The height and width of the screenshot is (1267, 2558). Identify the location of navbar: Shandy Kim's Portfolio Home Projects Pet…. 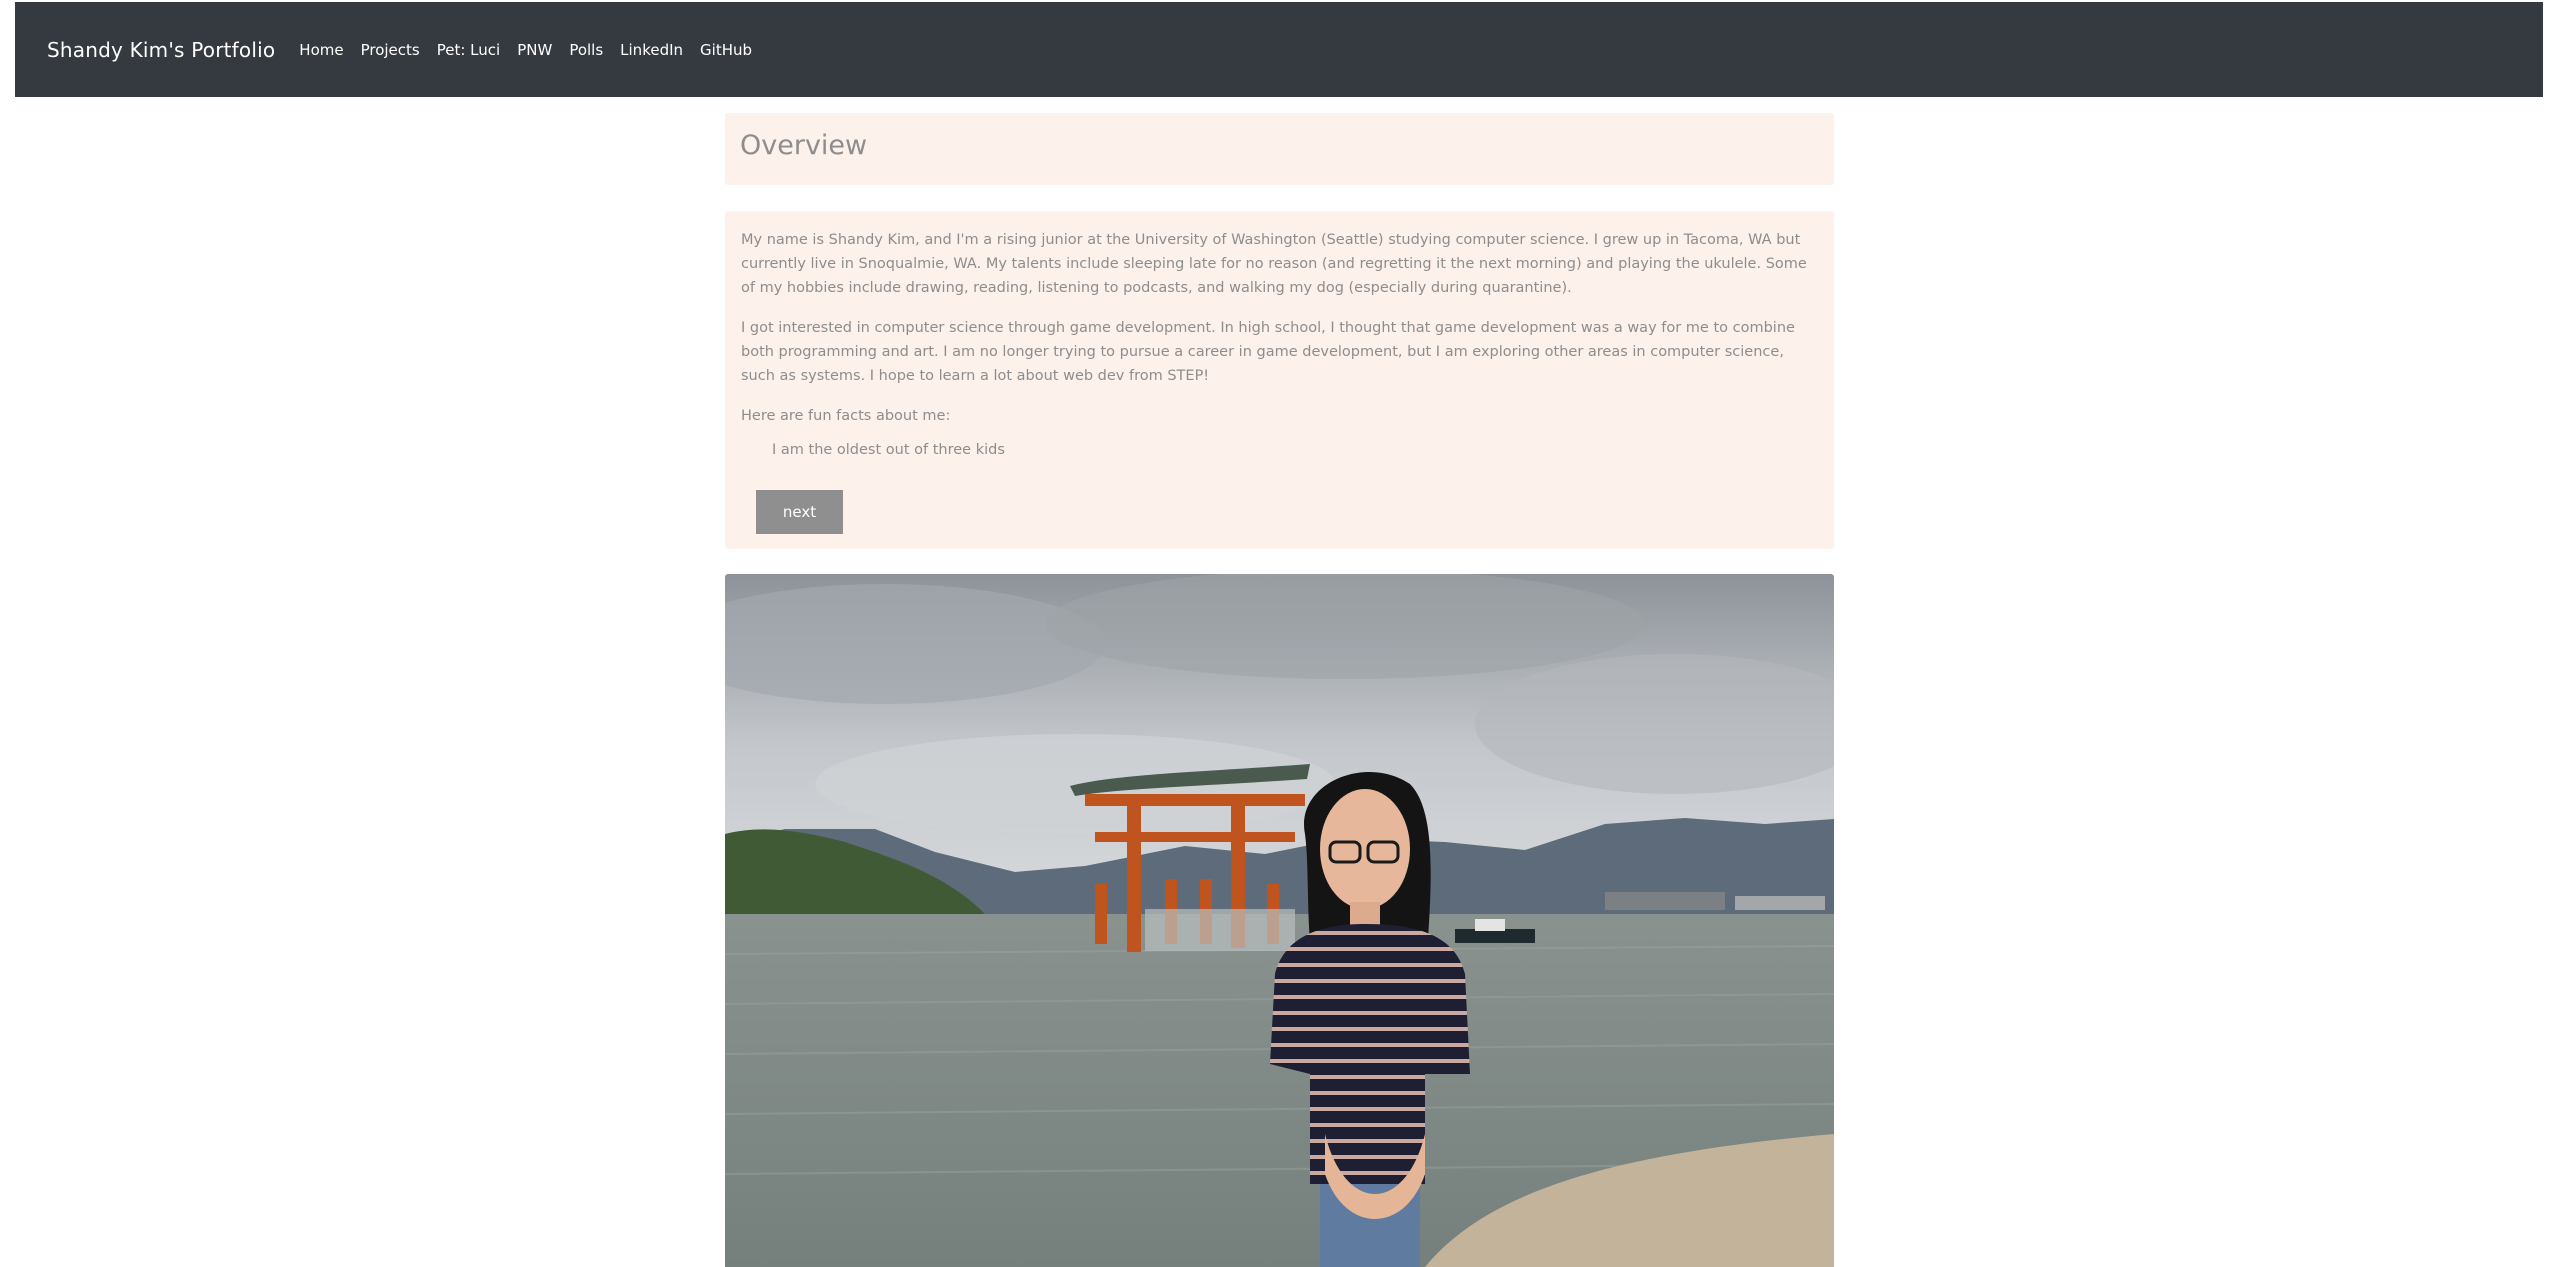
(1279, 49).